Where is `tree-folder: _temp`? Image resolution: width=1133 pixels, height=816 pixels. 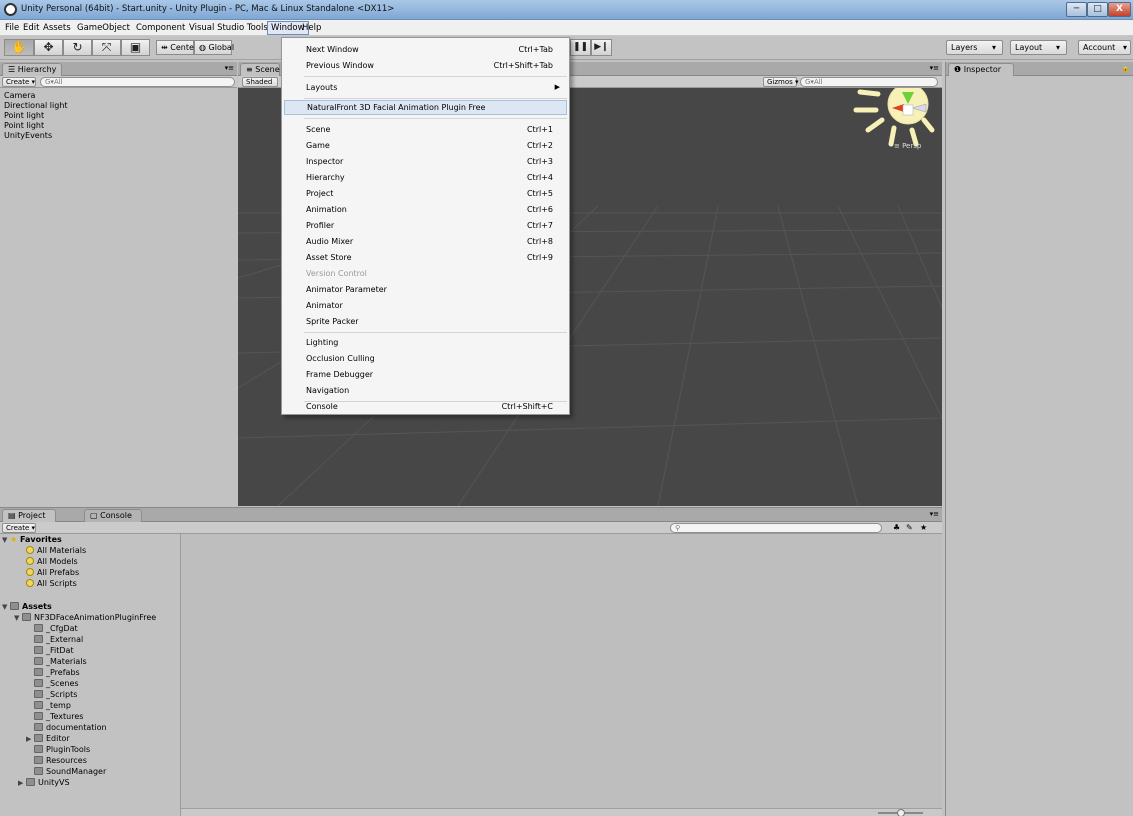
tree-folder: _temp is located at coordinates (52, 706).